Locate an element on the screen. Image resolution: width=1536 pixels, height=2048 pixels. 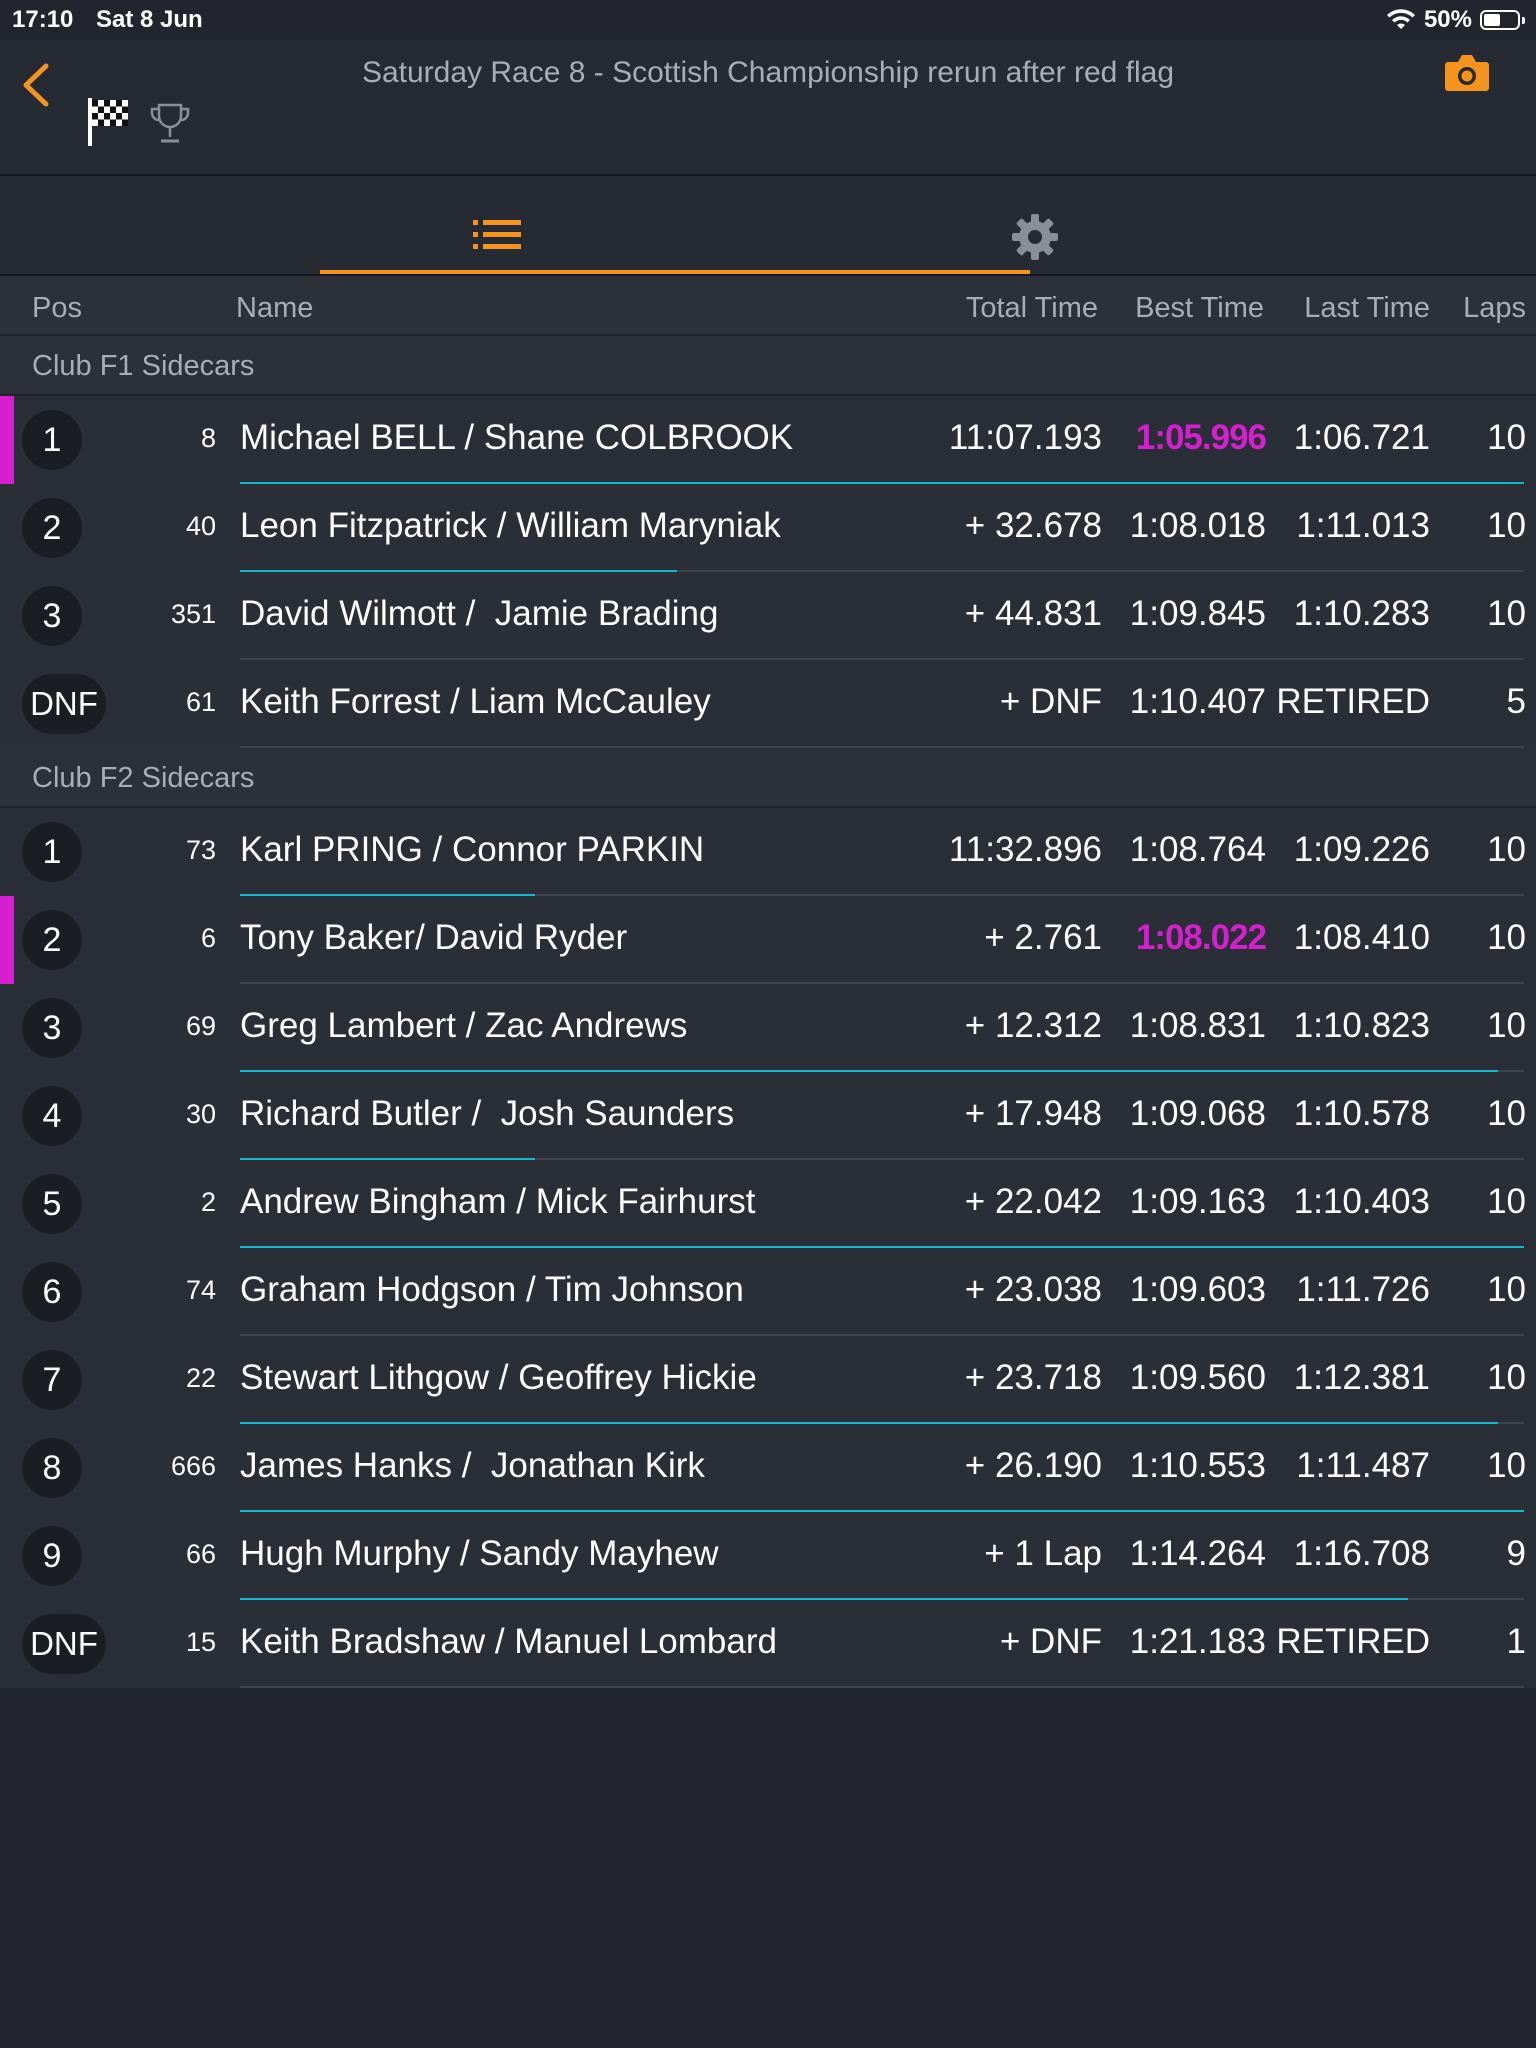
race-number: 8 is located at coordinates (208, 438).